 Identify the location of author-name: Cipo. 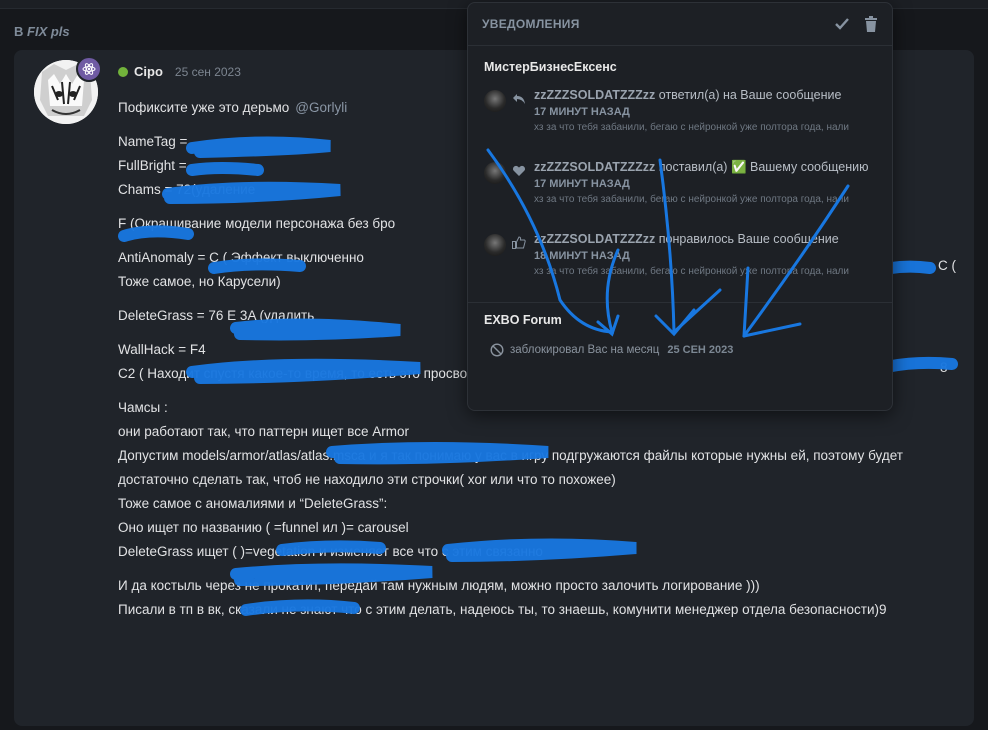
(148, 71).